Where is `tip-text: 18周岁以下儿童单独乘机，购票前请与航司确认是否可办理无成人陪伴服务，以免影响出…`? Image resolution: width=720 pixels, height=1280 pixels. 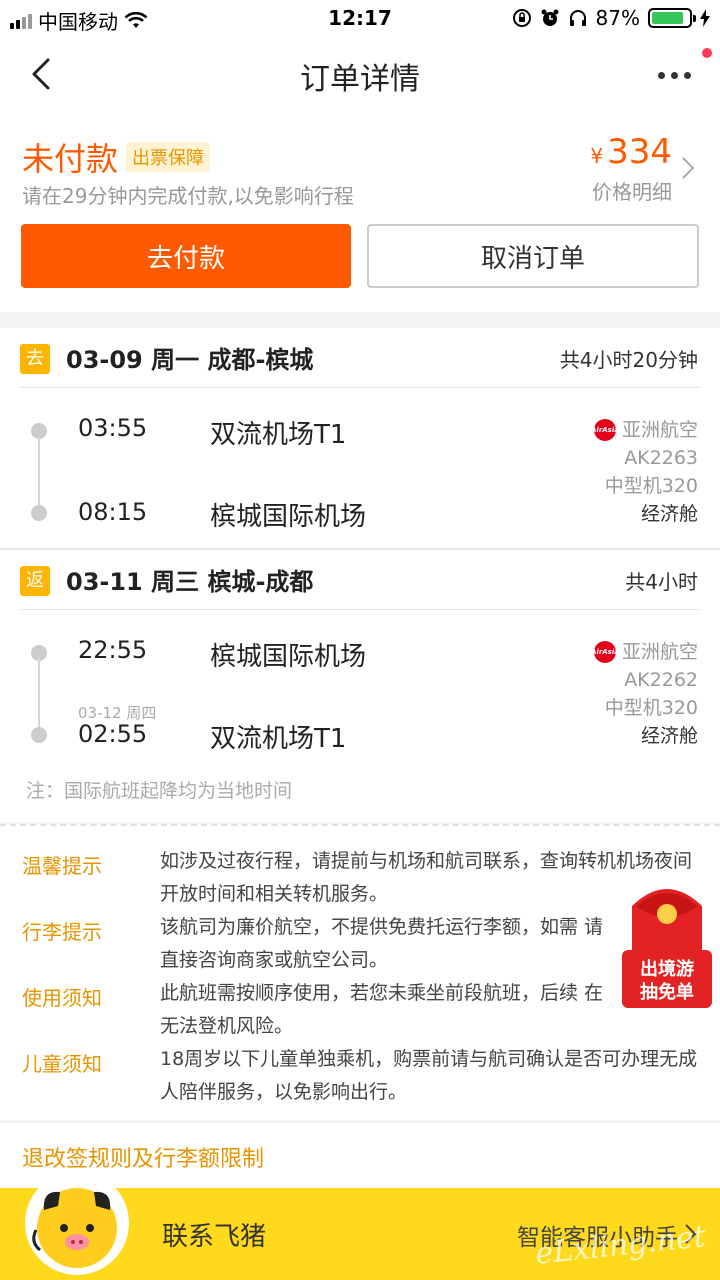
tip-text: 18周岁以下儿童单独乘机，购票前请与航司确认是否可办理无成人陪伴服务，以免影响出… is located at coordinates (429, 1075).